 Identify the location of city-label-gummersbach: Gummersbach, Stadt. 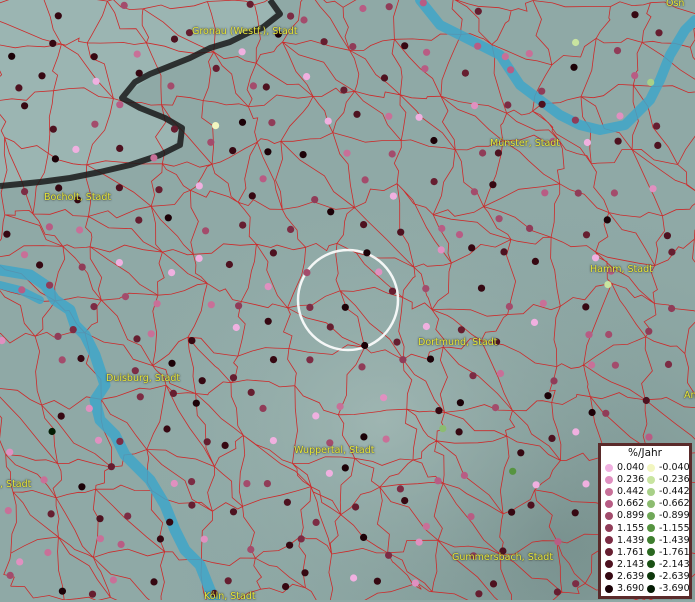
(502, 557).